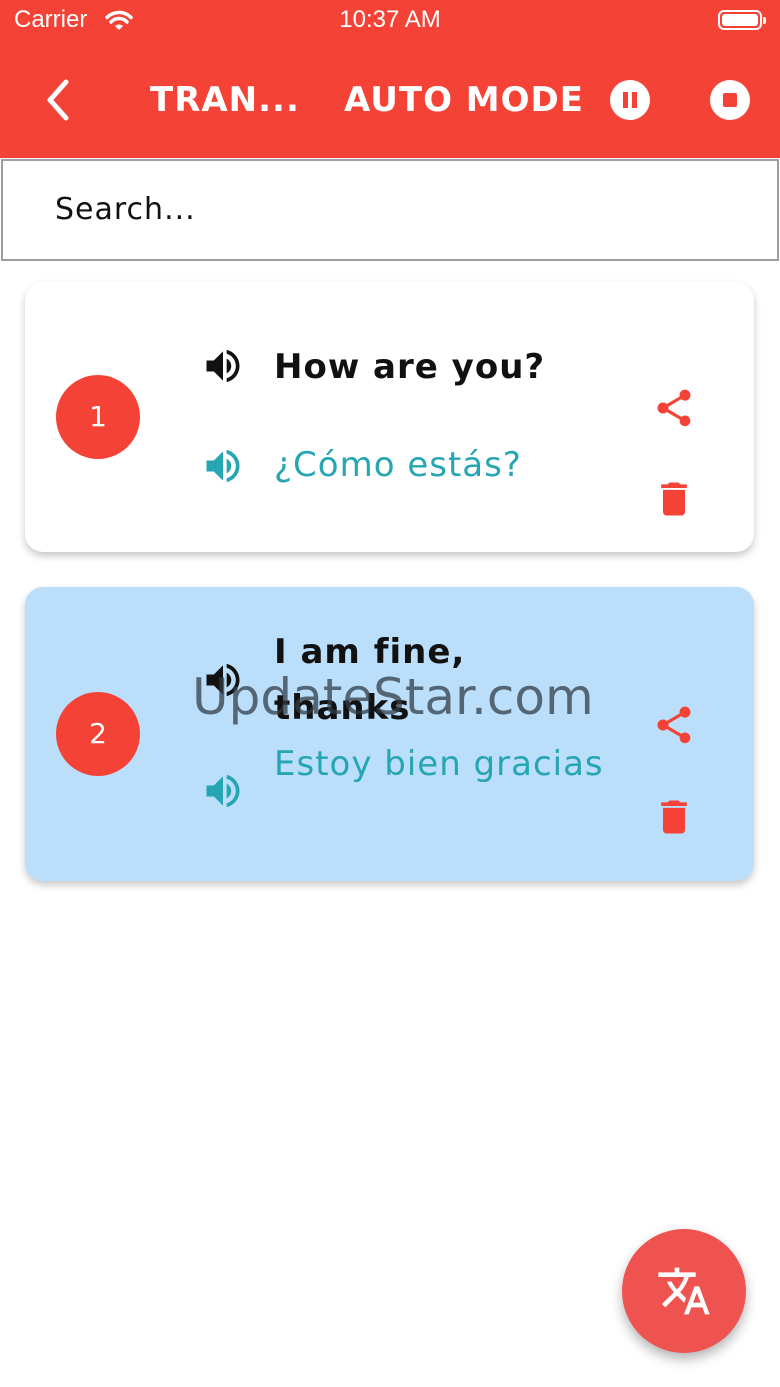 This screenshot has width=780, height=1387. Describe the element at coordinates (390, 79) in the screenshot. I see `app-bar: Carrier 10:37 AM TRAN... AUTO MODE` at that location.